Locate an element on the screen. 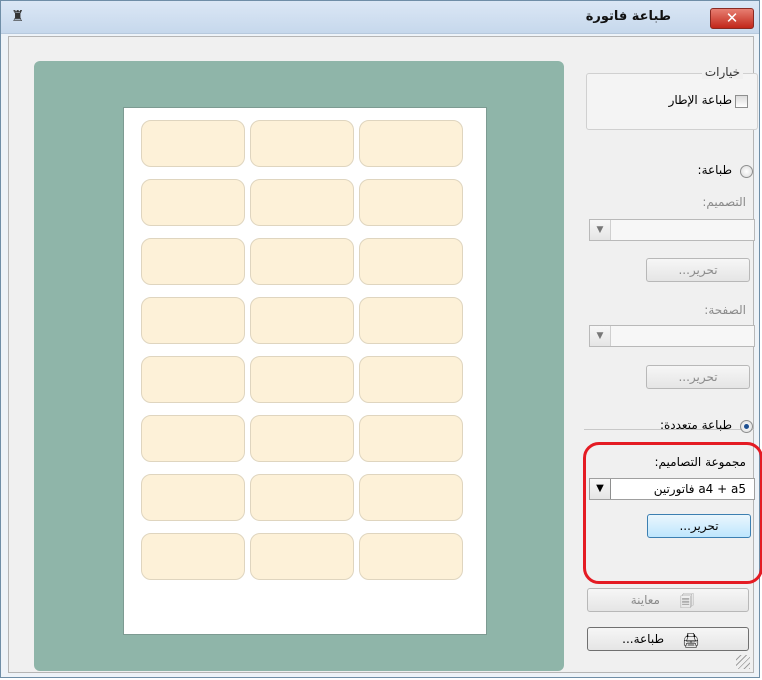 Image resolution: width=762 pixels, height=680 pixels. close-icon: ✕ is located at coordinates (732, 18).